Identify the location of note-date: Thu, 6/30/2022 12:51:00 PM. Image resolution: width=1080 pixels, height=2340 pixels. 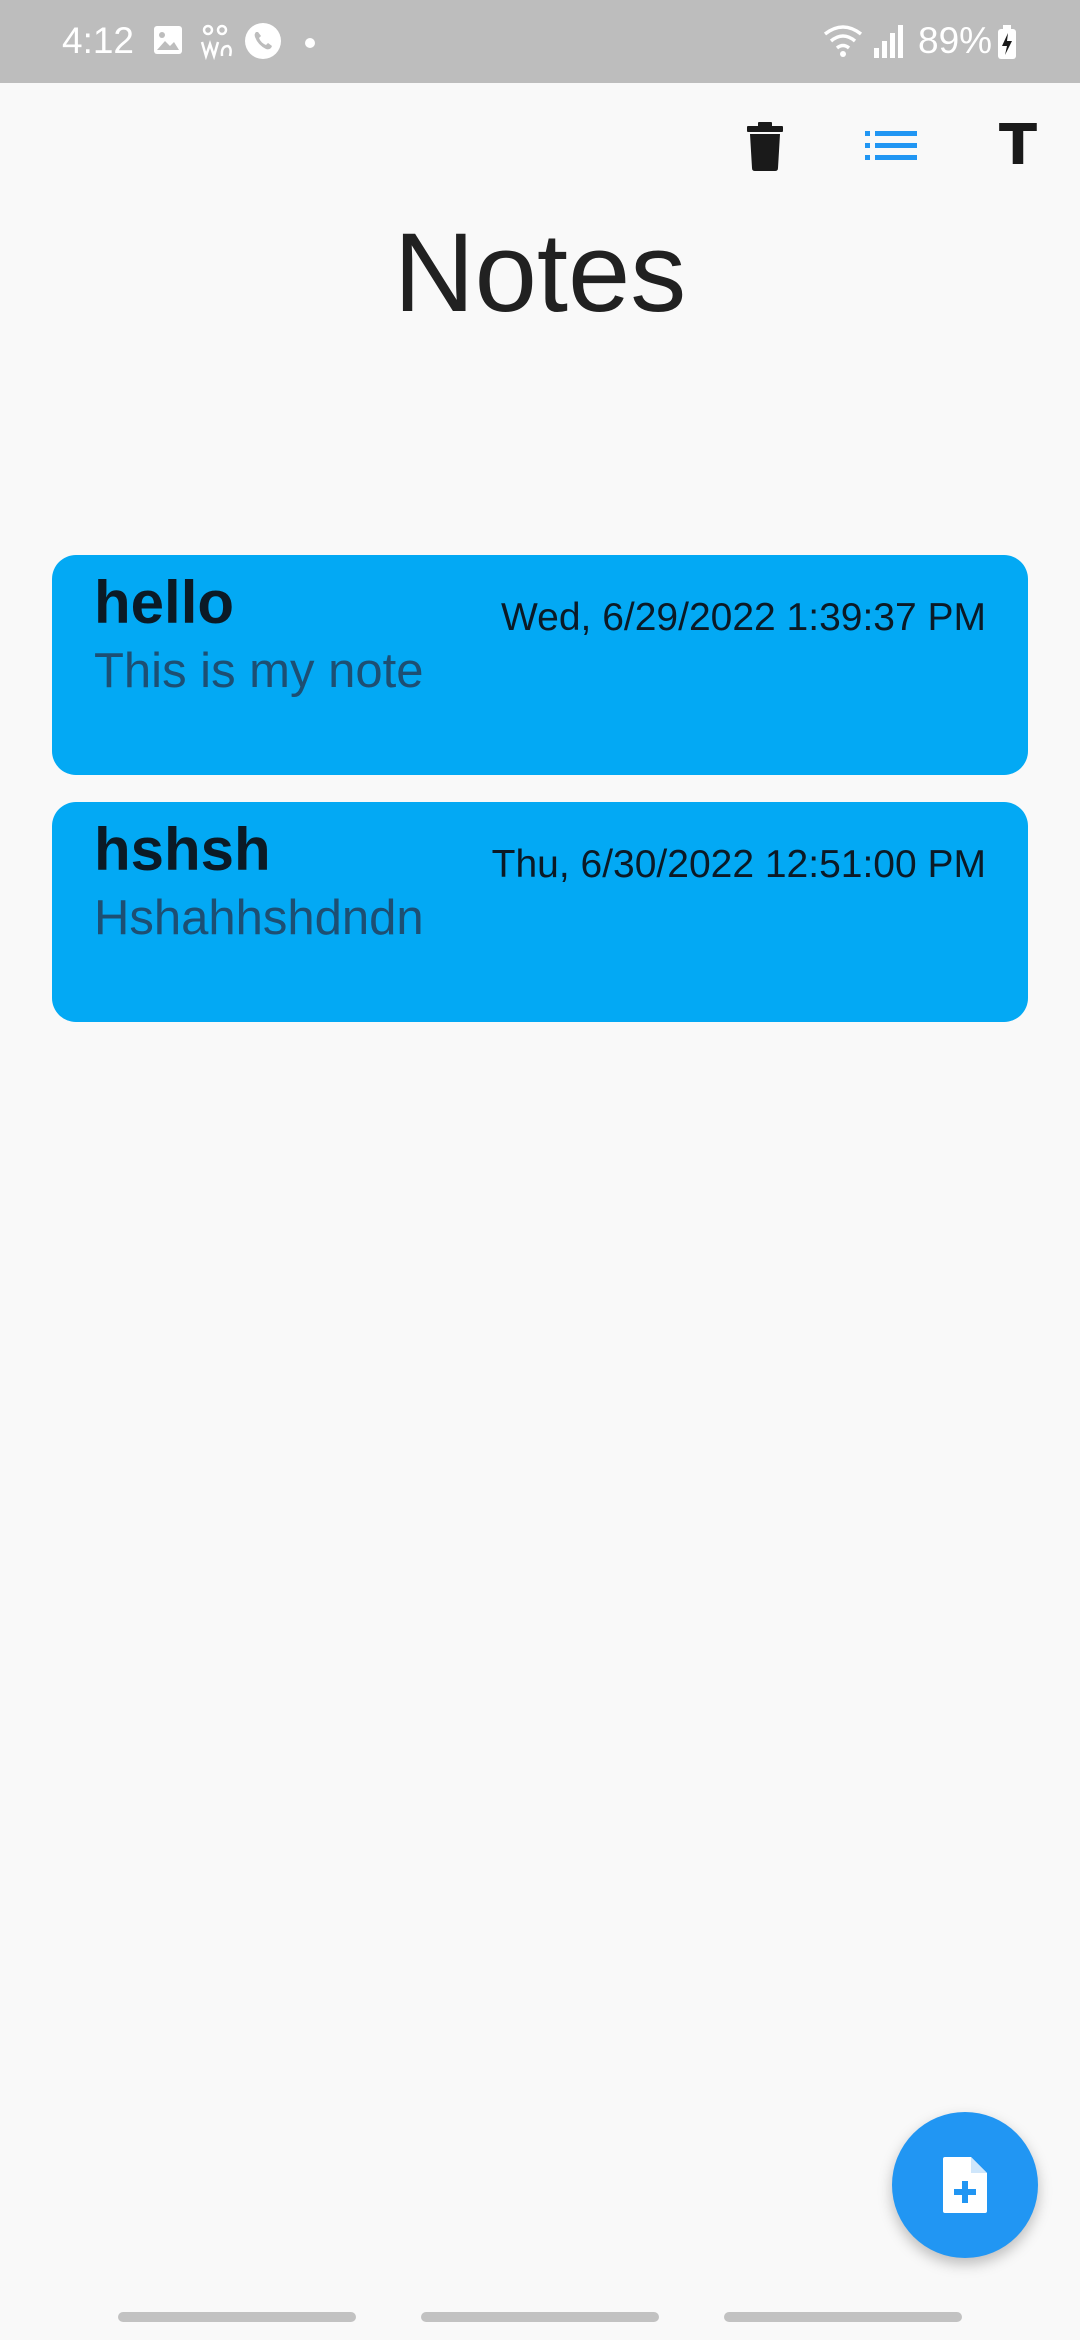
(738, 864).